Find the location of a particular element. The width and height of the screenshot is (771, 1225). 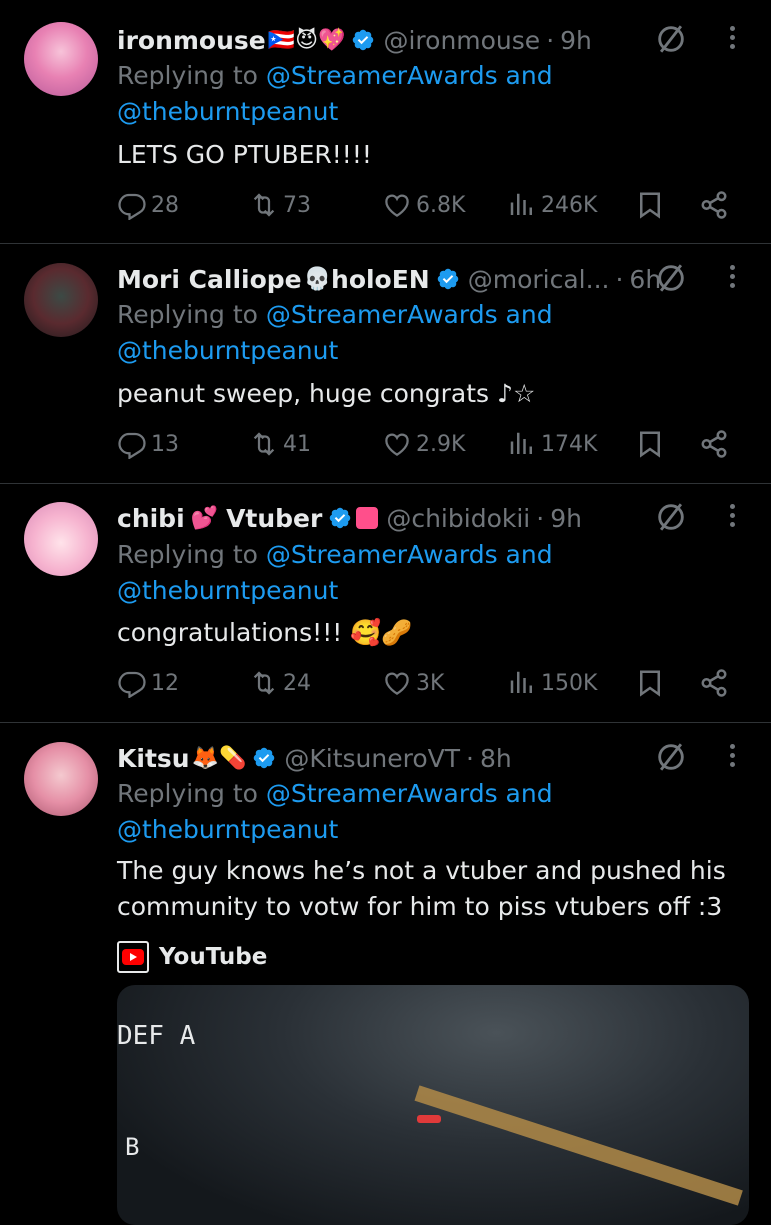

like-count: 3K is located at coordinates (430, 683).